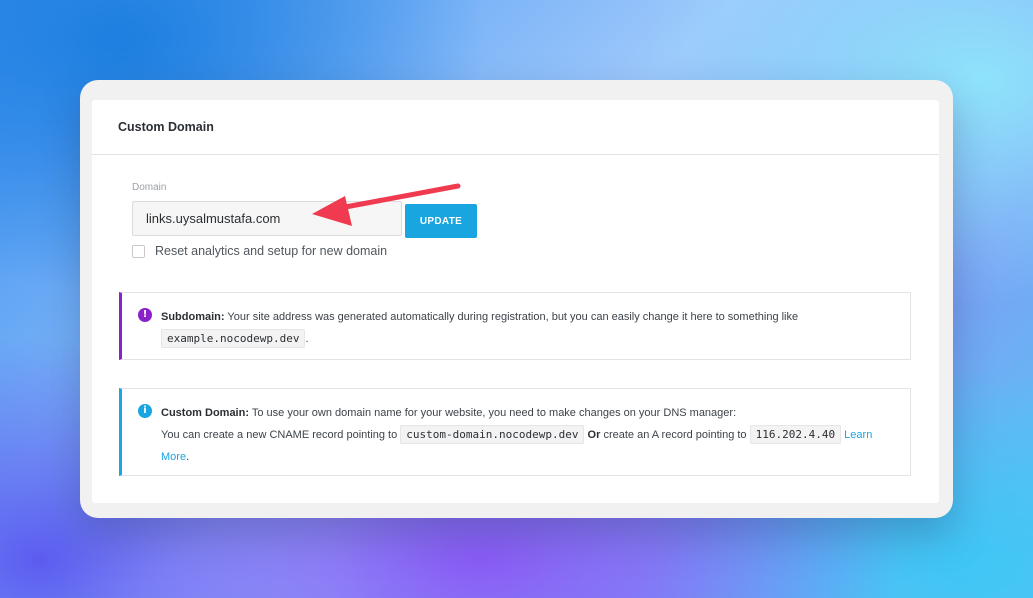  I want to click on reset-analytics-label: Reset analytics and setup for new domain, so click(271, 251).